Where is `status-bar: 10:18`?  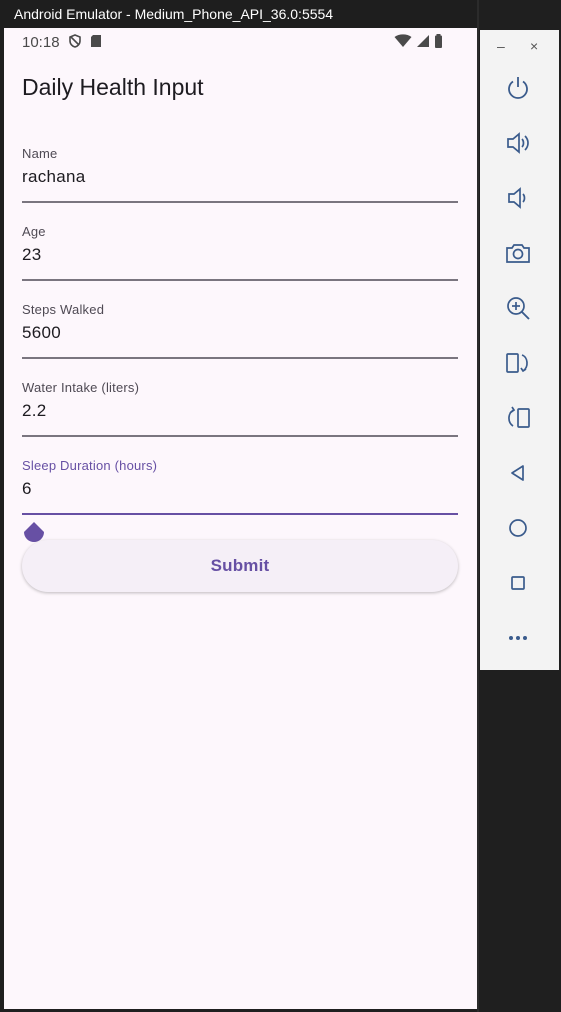
status-bar: 10:18 is located at coordinates (240, 42).